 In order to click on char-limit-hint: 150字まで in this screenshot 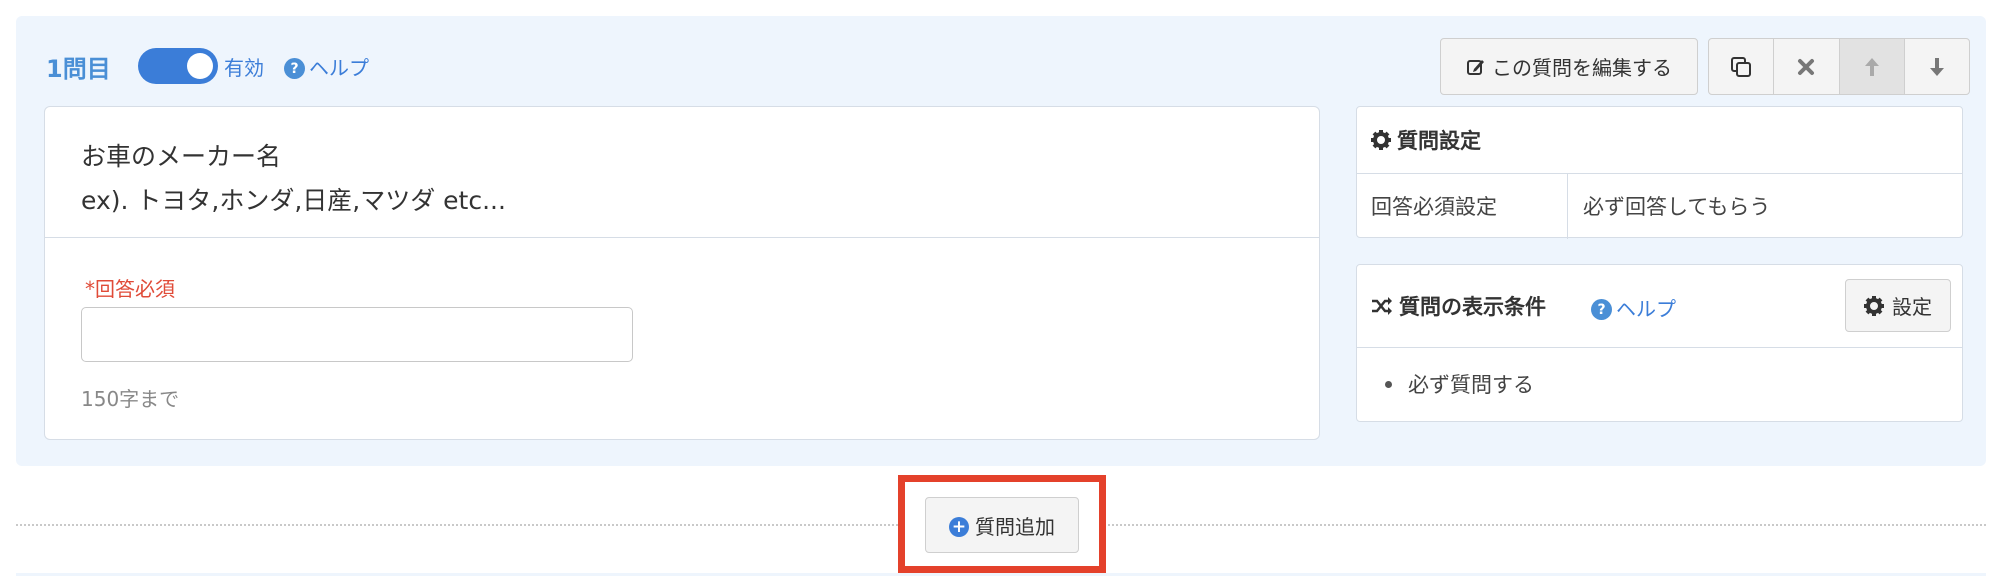, I will do `click(130, 399)`.